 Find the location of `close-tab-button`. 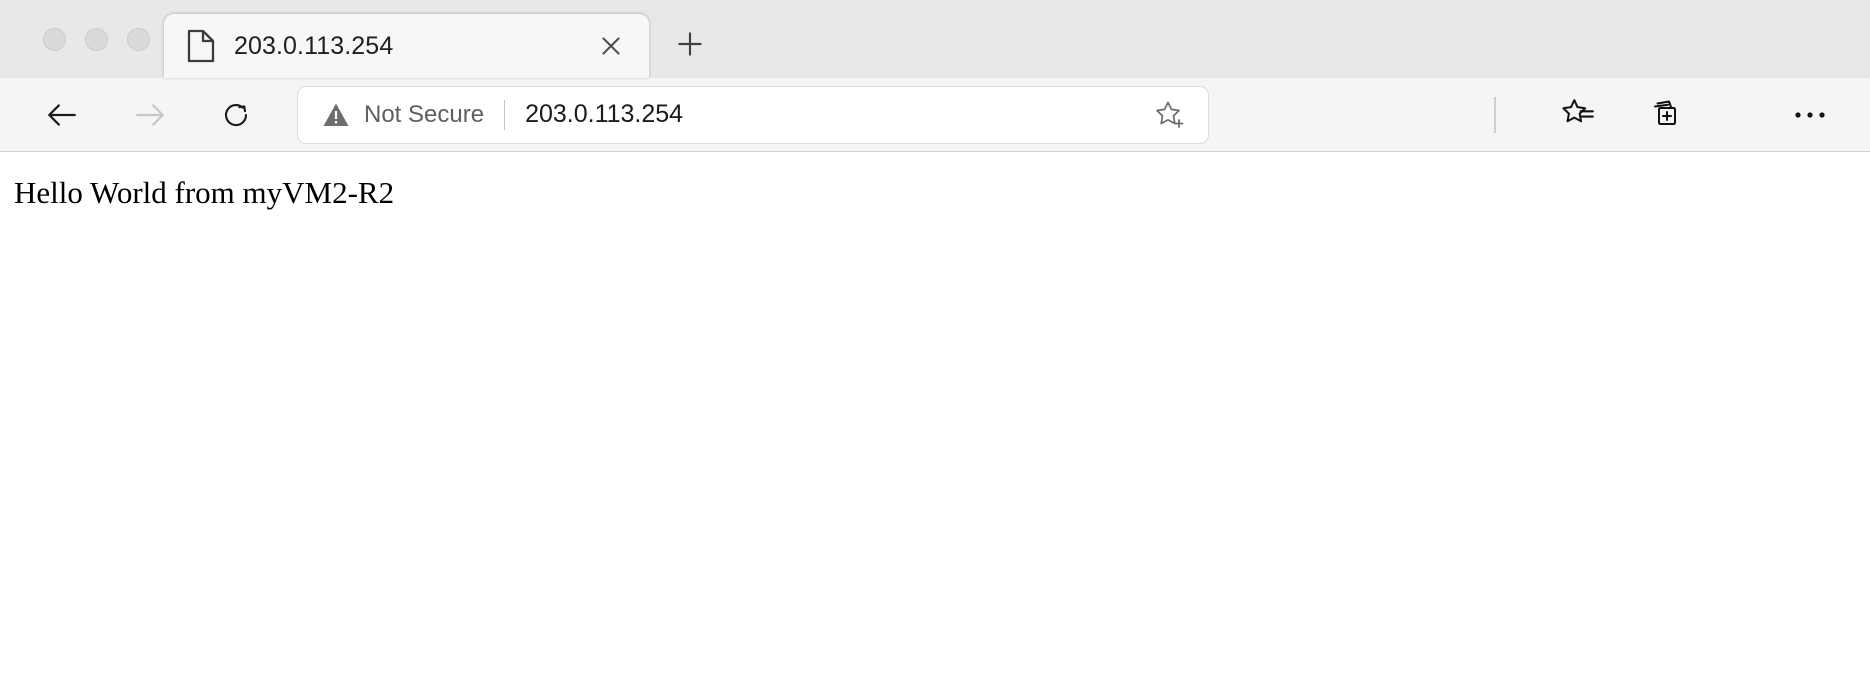

close-tab-button is located at coordinates (611, 46).